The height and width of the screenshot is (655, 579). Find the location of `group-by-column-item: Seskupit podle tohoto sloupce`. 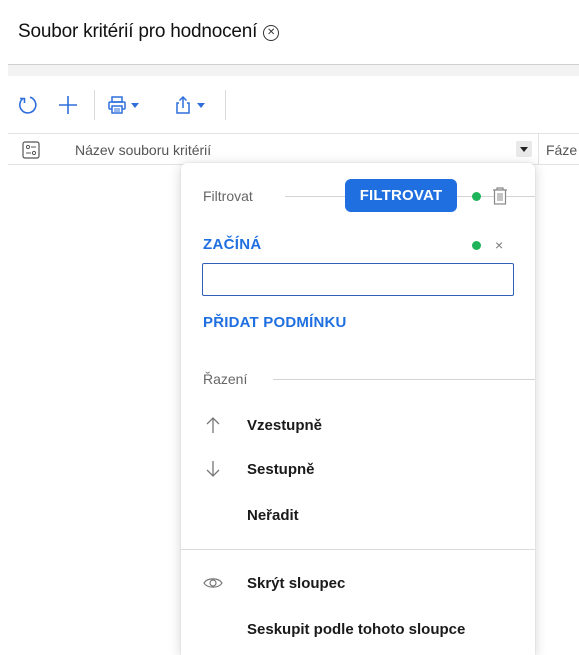

group-by-column-item: Seskupit podle tohoto sloupce is located at coordinates (358, 629).